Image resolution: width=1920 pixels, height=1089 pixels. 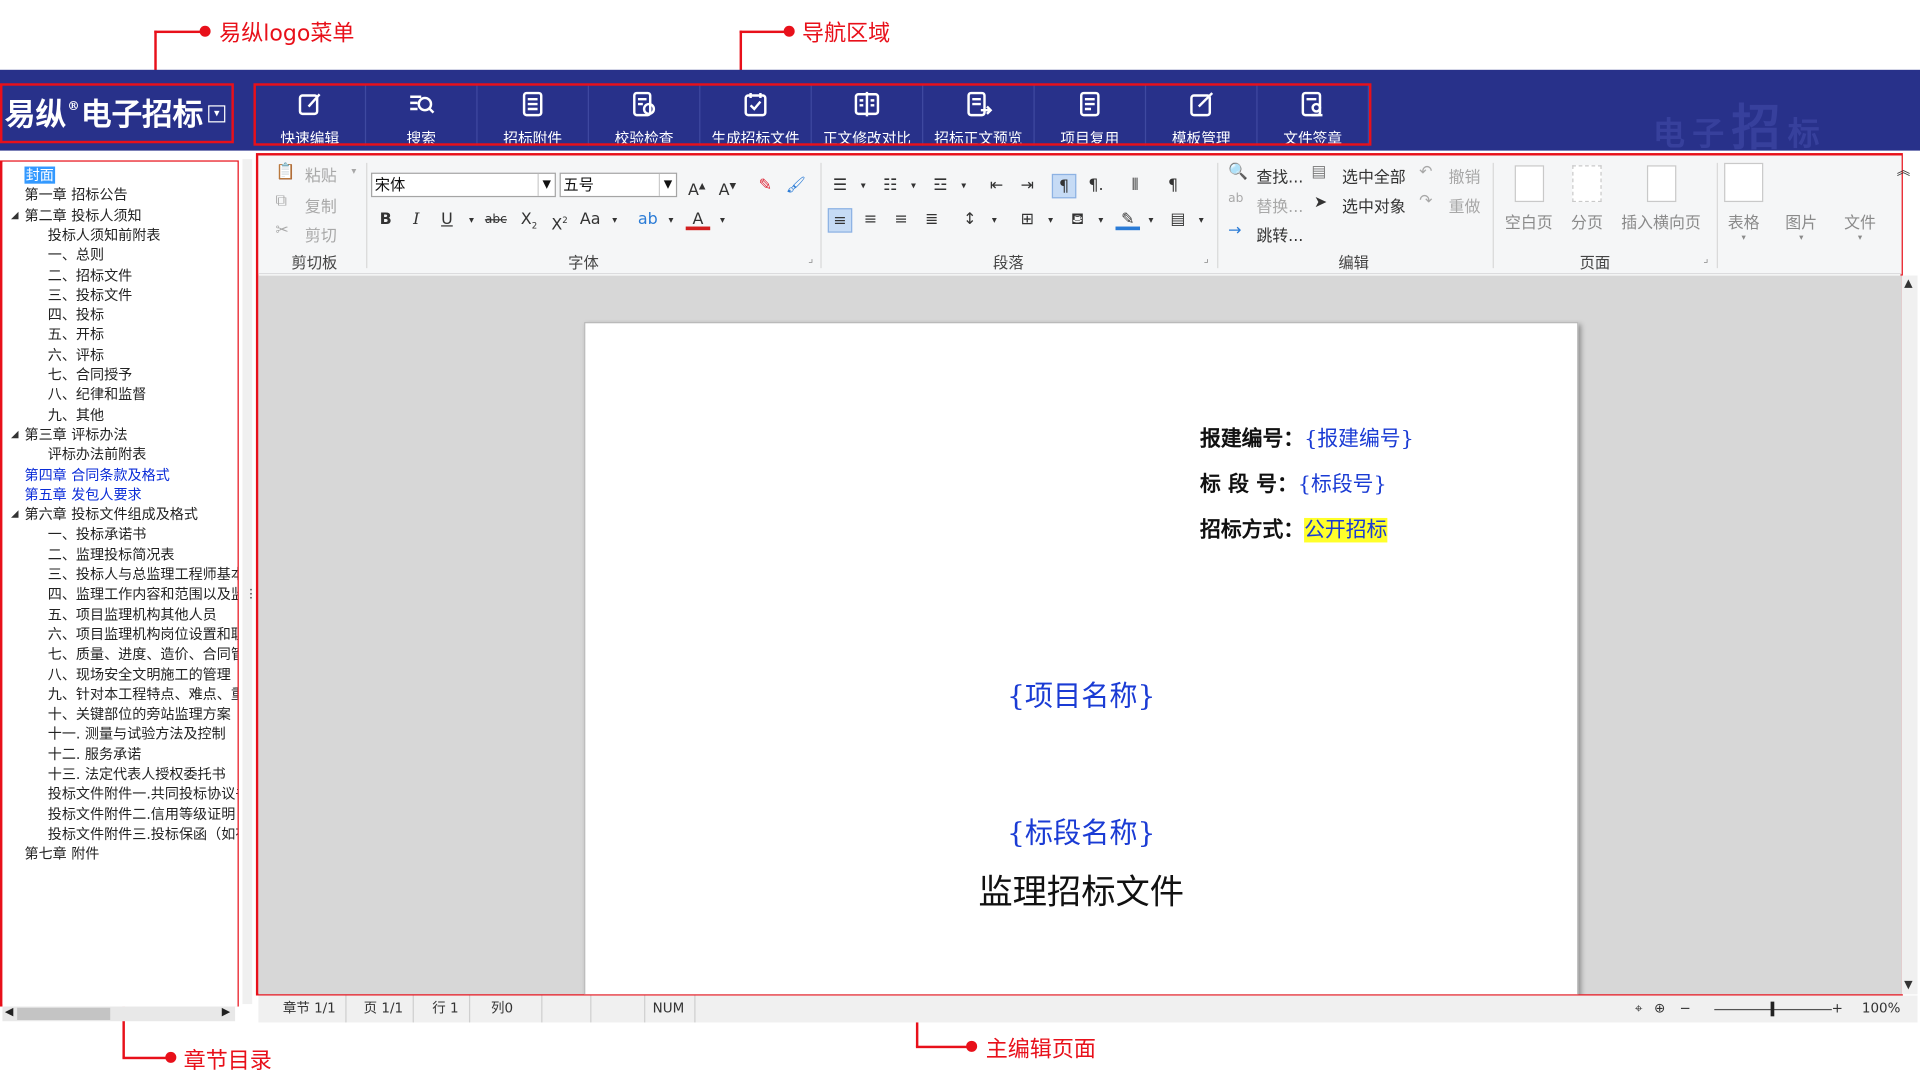 I want to click on nav-button-3: 招标附件, so click(x=533, y=115).